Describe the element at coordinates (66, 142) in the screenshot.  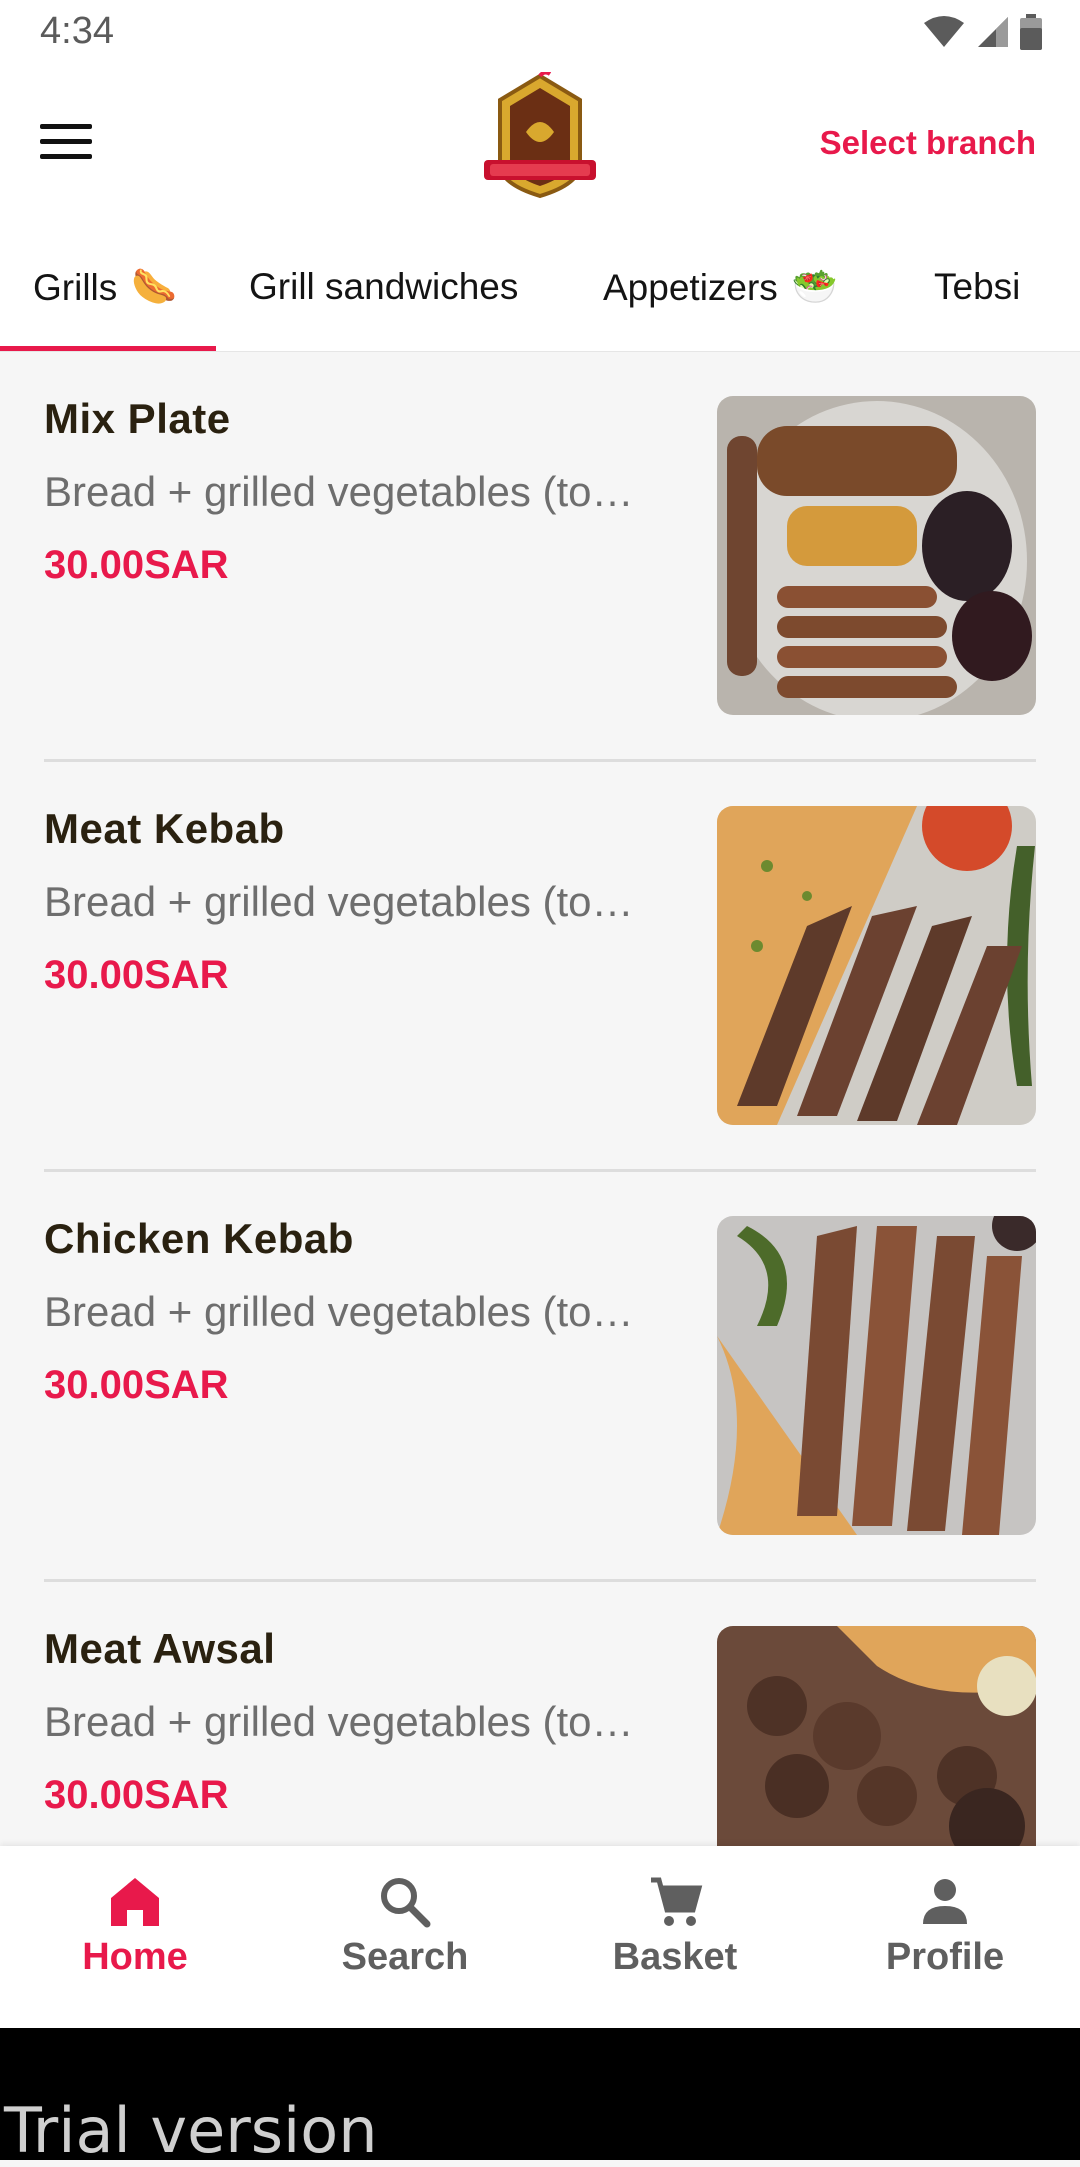
I see `menu-button` at that location.